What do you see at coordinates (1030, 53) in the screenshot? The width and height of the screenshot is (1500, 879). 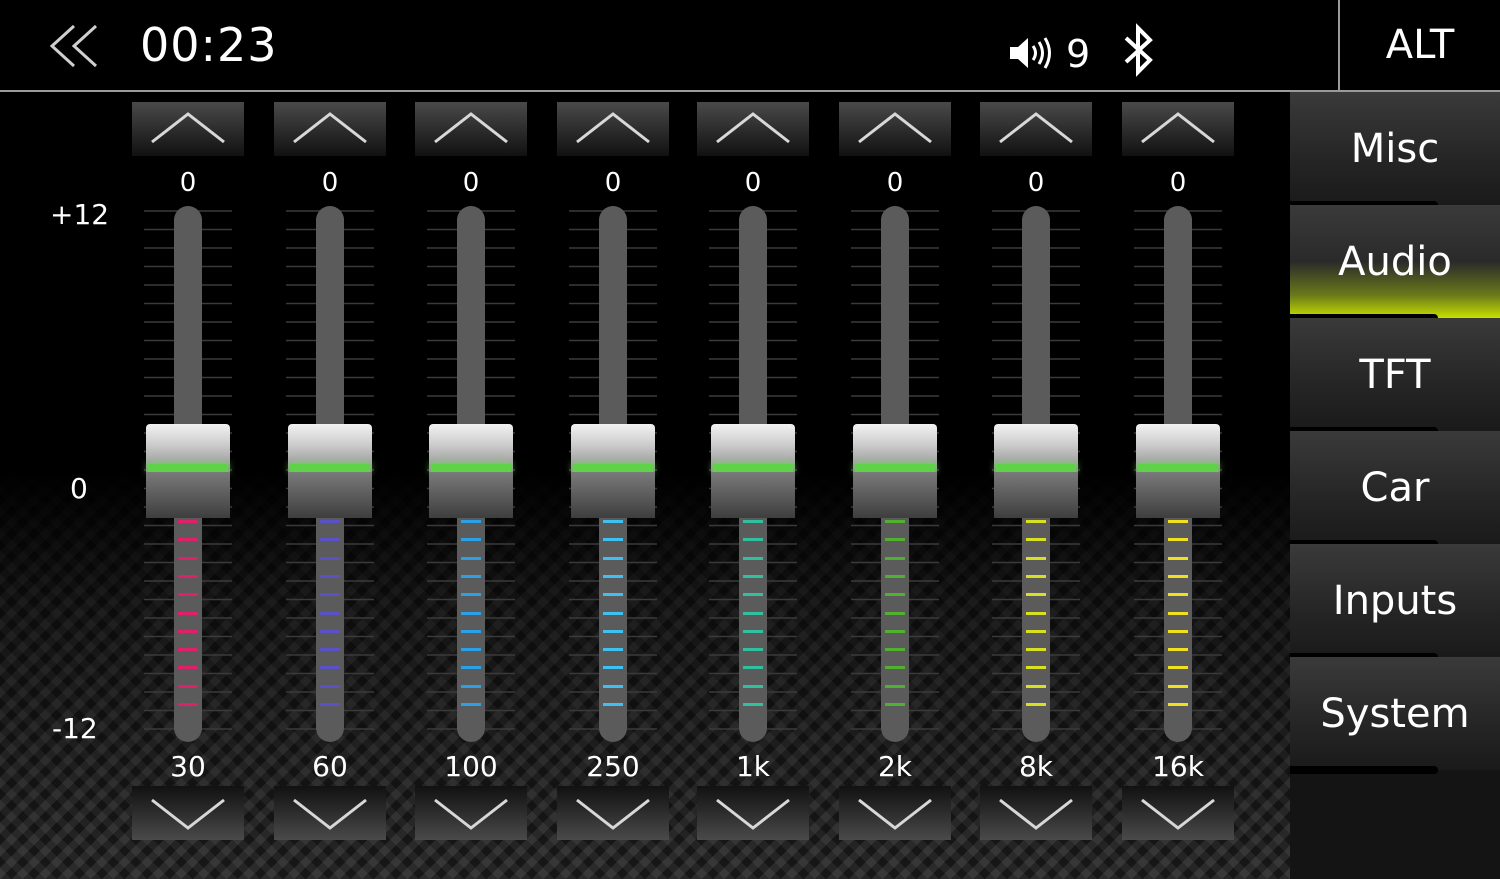 I see `volume-icon` at bounding box center [1030, 53].